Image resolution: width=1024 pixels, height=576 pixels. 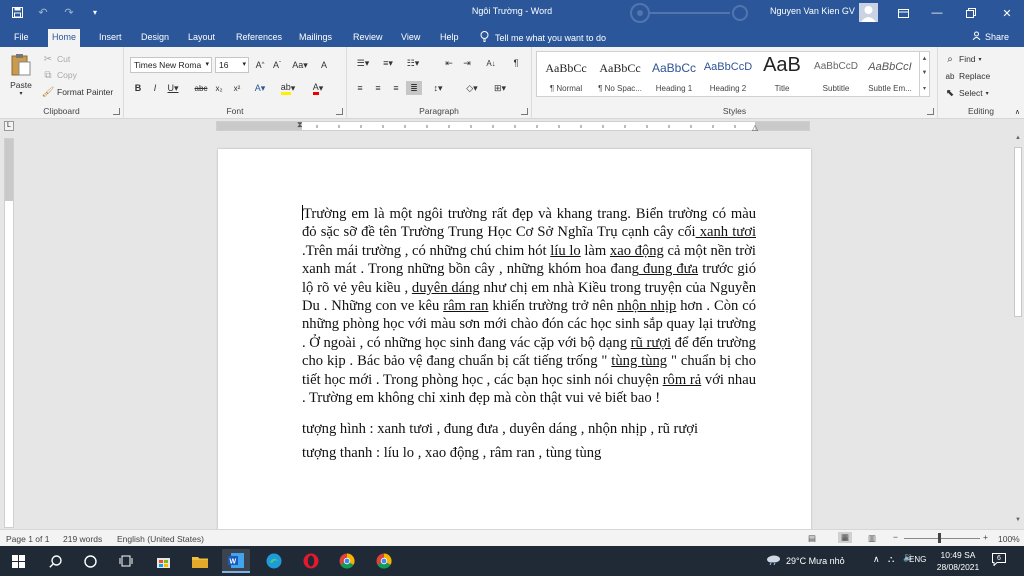 What do you see at coordinates (491, 63) in the screenshot?
I see `sort-icon: A↓` at bounding box center [491, 63].